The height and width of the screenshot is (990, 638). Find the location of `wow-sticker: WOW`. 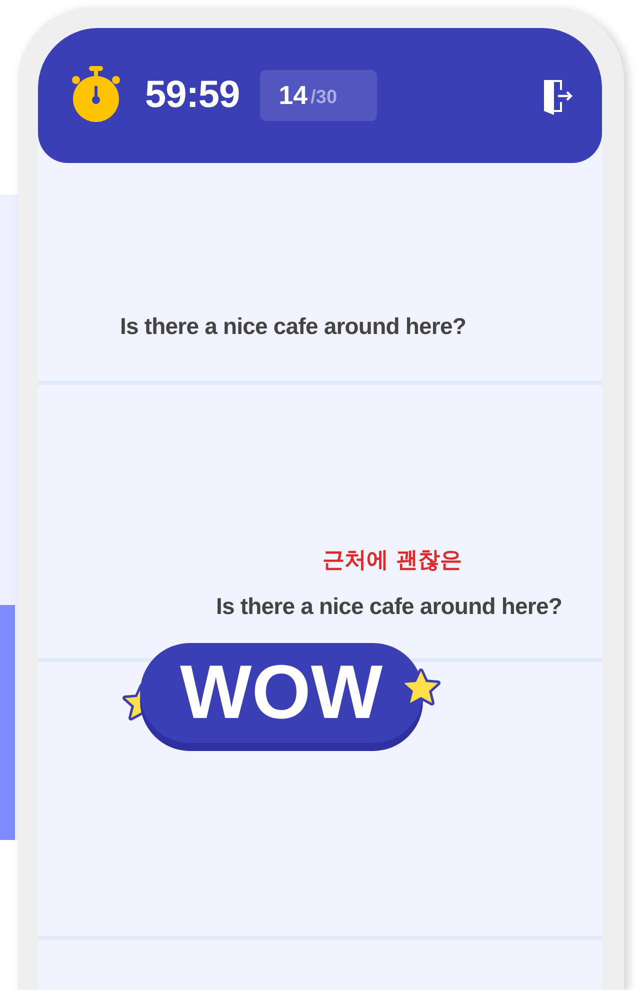

wow-sticker: WOW is located at coordinates (281, 693).